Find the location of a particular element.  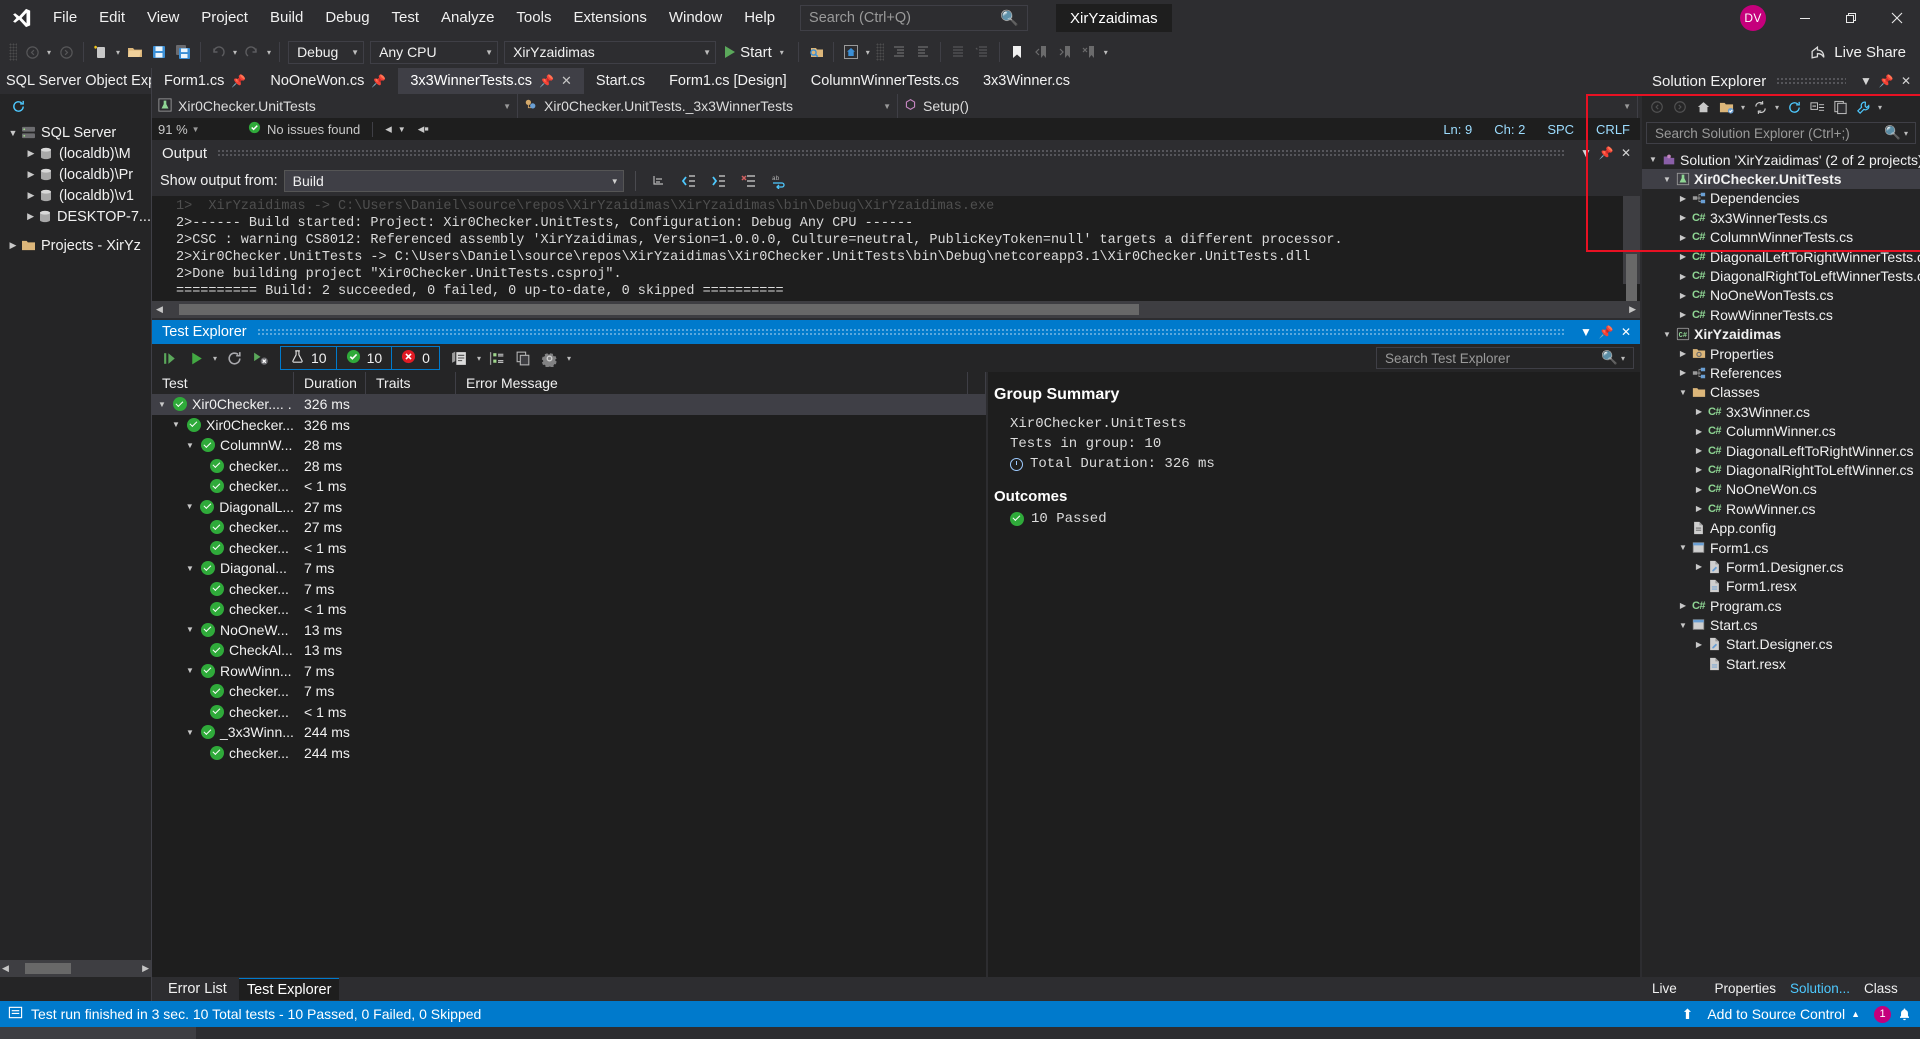

menu-analyze: Analyze is located at coordinates (467, 18).